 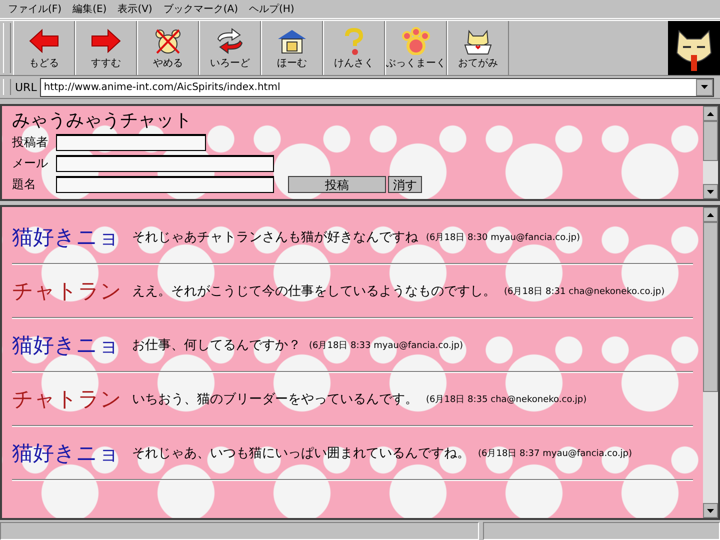 I want to click on field-label: メール, so click(x=30, y=163).